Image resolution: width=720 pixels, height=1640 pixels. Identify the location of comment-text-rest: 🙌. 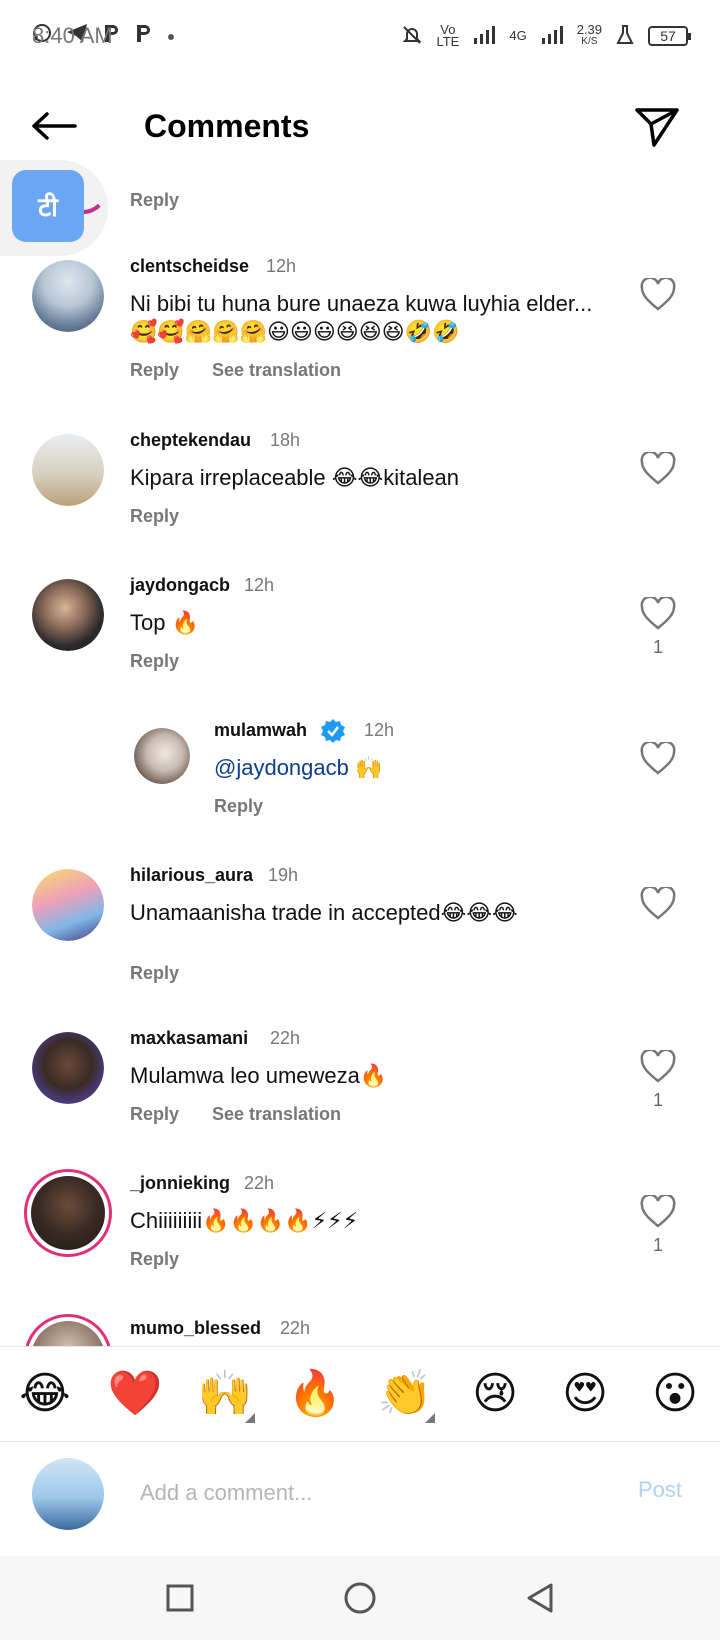
(365, 767).